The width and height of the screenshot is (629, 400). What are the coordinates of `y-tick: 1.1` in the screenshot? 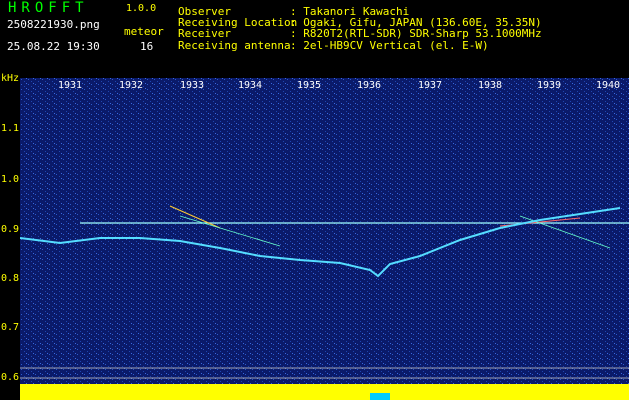 It's located at (10, 128).